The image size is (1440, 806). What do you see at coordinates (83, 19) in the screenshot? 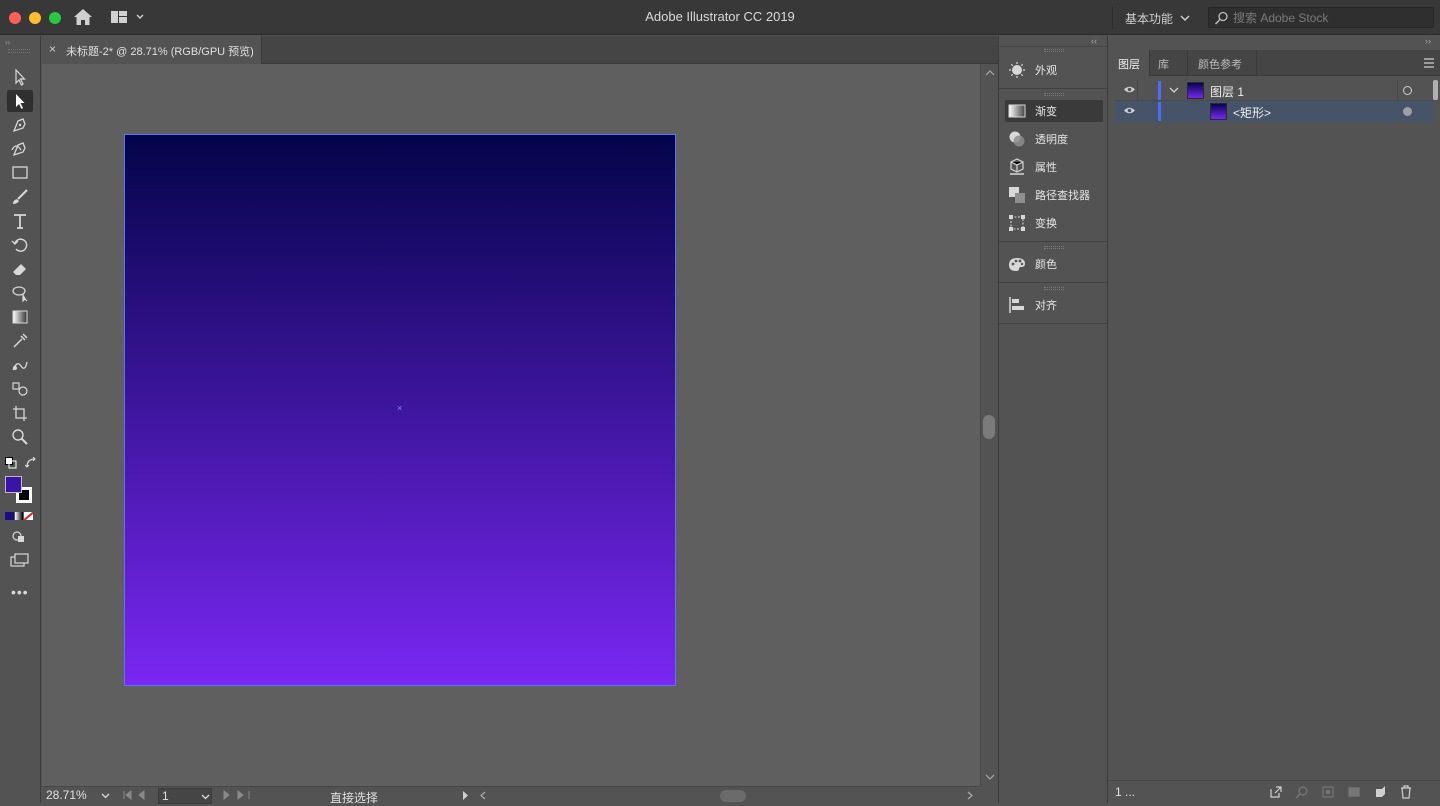
I see `home-icon` at bounding box center [83, 19].